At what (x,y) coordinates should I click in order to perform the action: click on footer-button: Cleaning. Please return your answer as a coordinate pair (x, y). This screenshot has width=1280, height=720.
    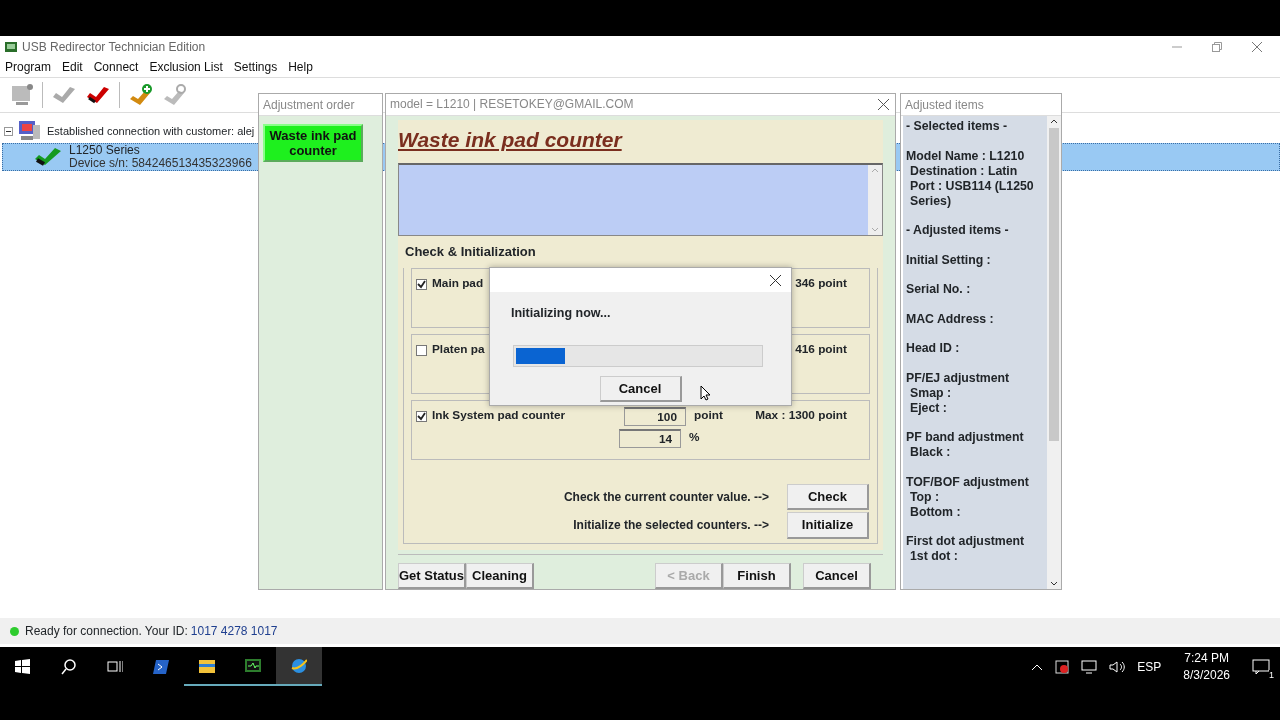
    Looking at the image, I should click on (500, 575).